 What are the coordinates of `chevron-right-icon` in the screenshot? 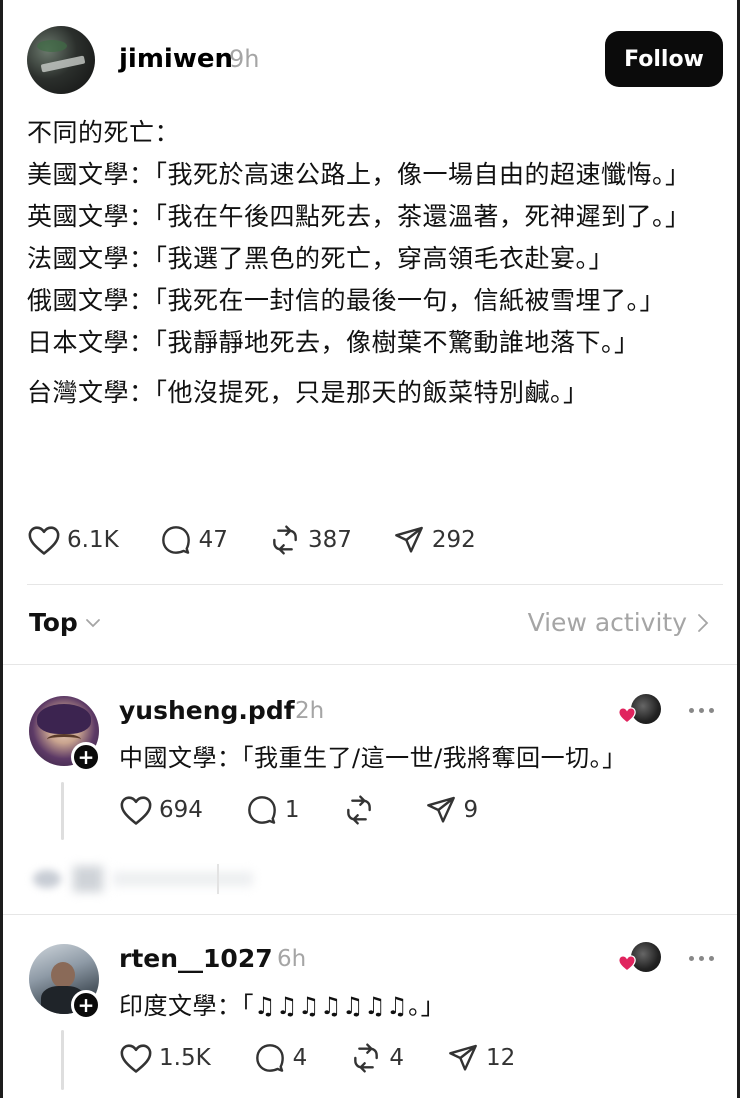 It's located at (703, 622).